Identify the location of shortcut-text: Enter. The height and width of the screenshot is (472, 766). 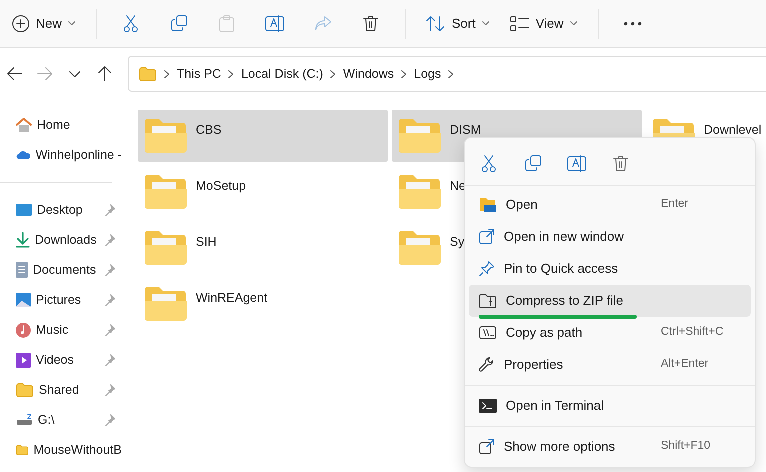
(675, 204).